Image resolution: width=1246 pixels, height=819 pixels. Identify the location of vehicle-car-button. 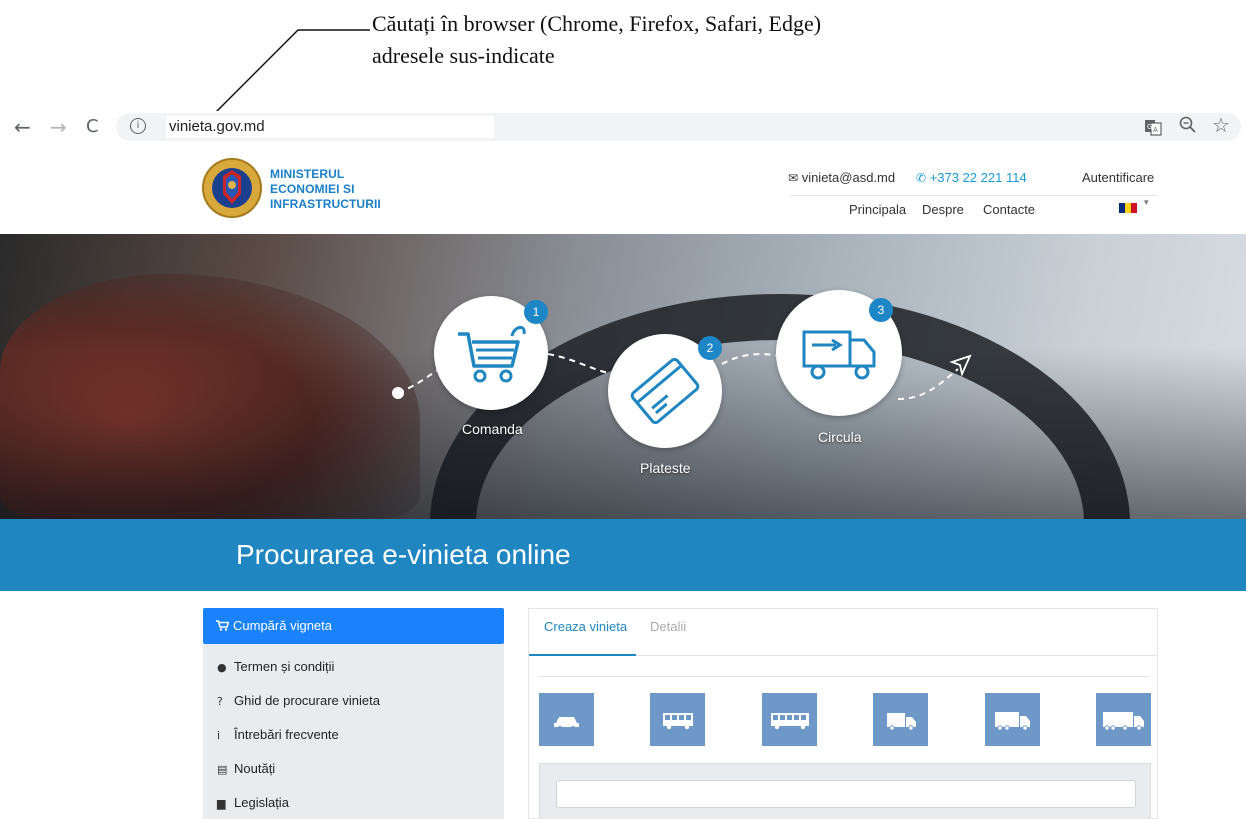
(566, 719).